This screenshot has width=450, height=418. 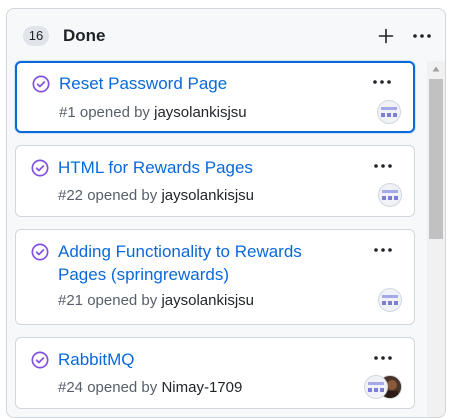 What do you see at coordinates (84, 35) in the screenshot?
I see `column-title: Done` at bounding box center [84, 35].